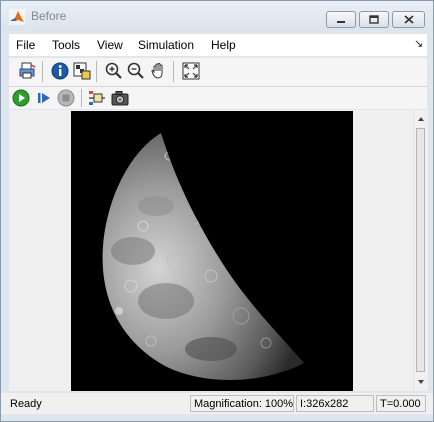 The width and height of the screenshot is (434, 422). Describe the element at coordinates (120, 98) in the screenshot. I see `snapshot-camera-icon` at that location.